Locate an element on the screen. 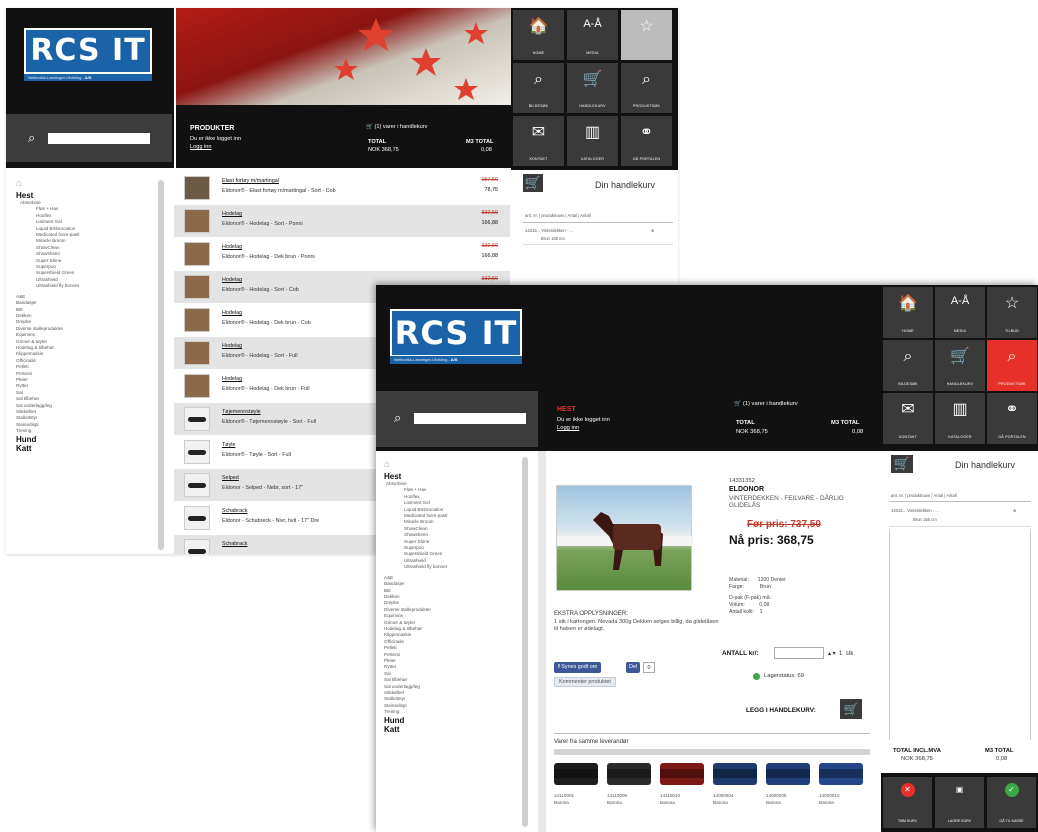  tile-label: GÅ PORTALEN is located at coordinates (646, 159).